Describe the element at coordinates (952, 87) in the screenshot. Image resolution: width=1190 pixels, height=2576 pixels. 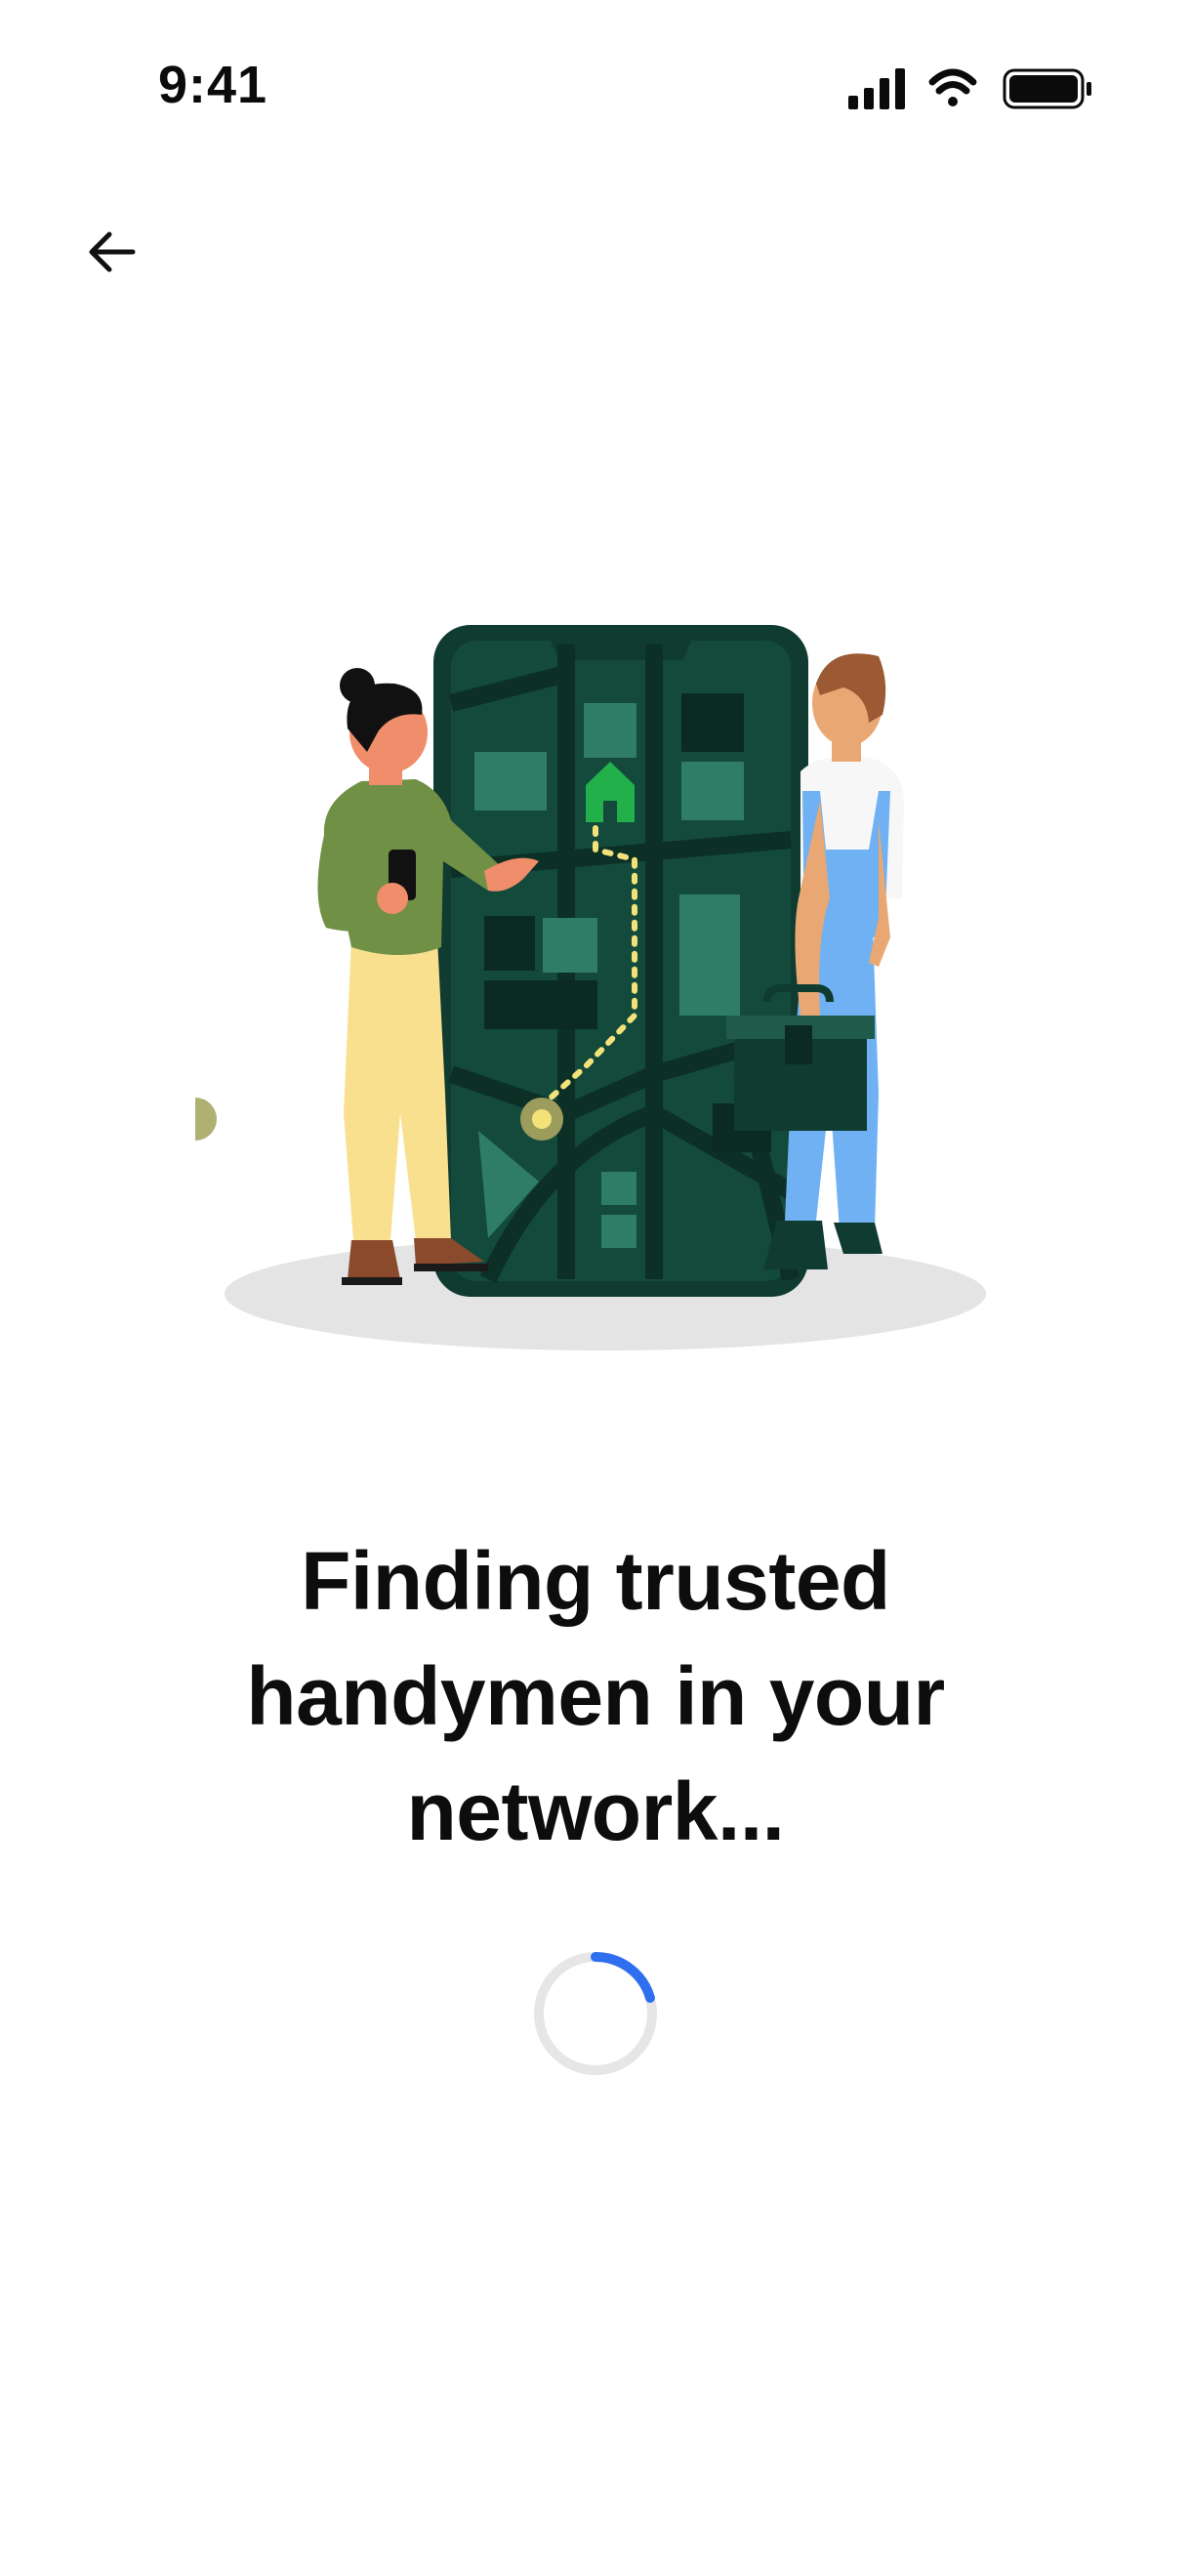
I see `wifi-icon` at that location.